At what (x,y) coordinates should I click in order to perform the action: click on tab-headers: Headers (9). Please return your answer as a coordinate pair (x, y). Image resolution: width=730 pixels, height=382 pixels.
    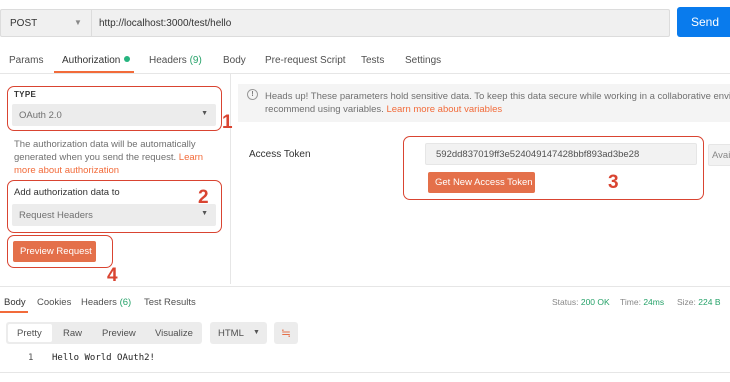
    Looking at the image, I should click on (175, 60).